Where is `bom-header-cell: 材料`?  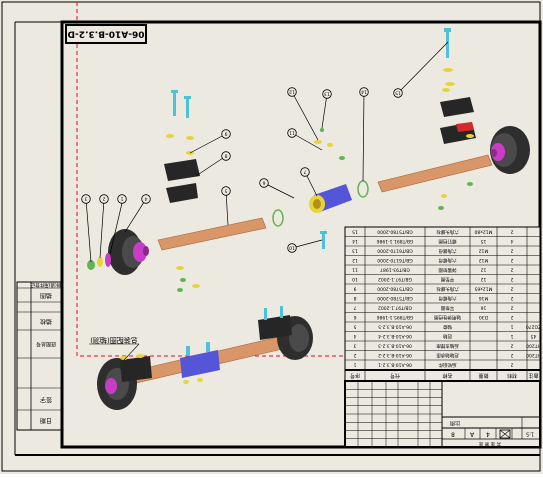 bom-header-cell: 材料 is located at coordinates (512, 375).